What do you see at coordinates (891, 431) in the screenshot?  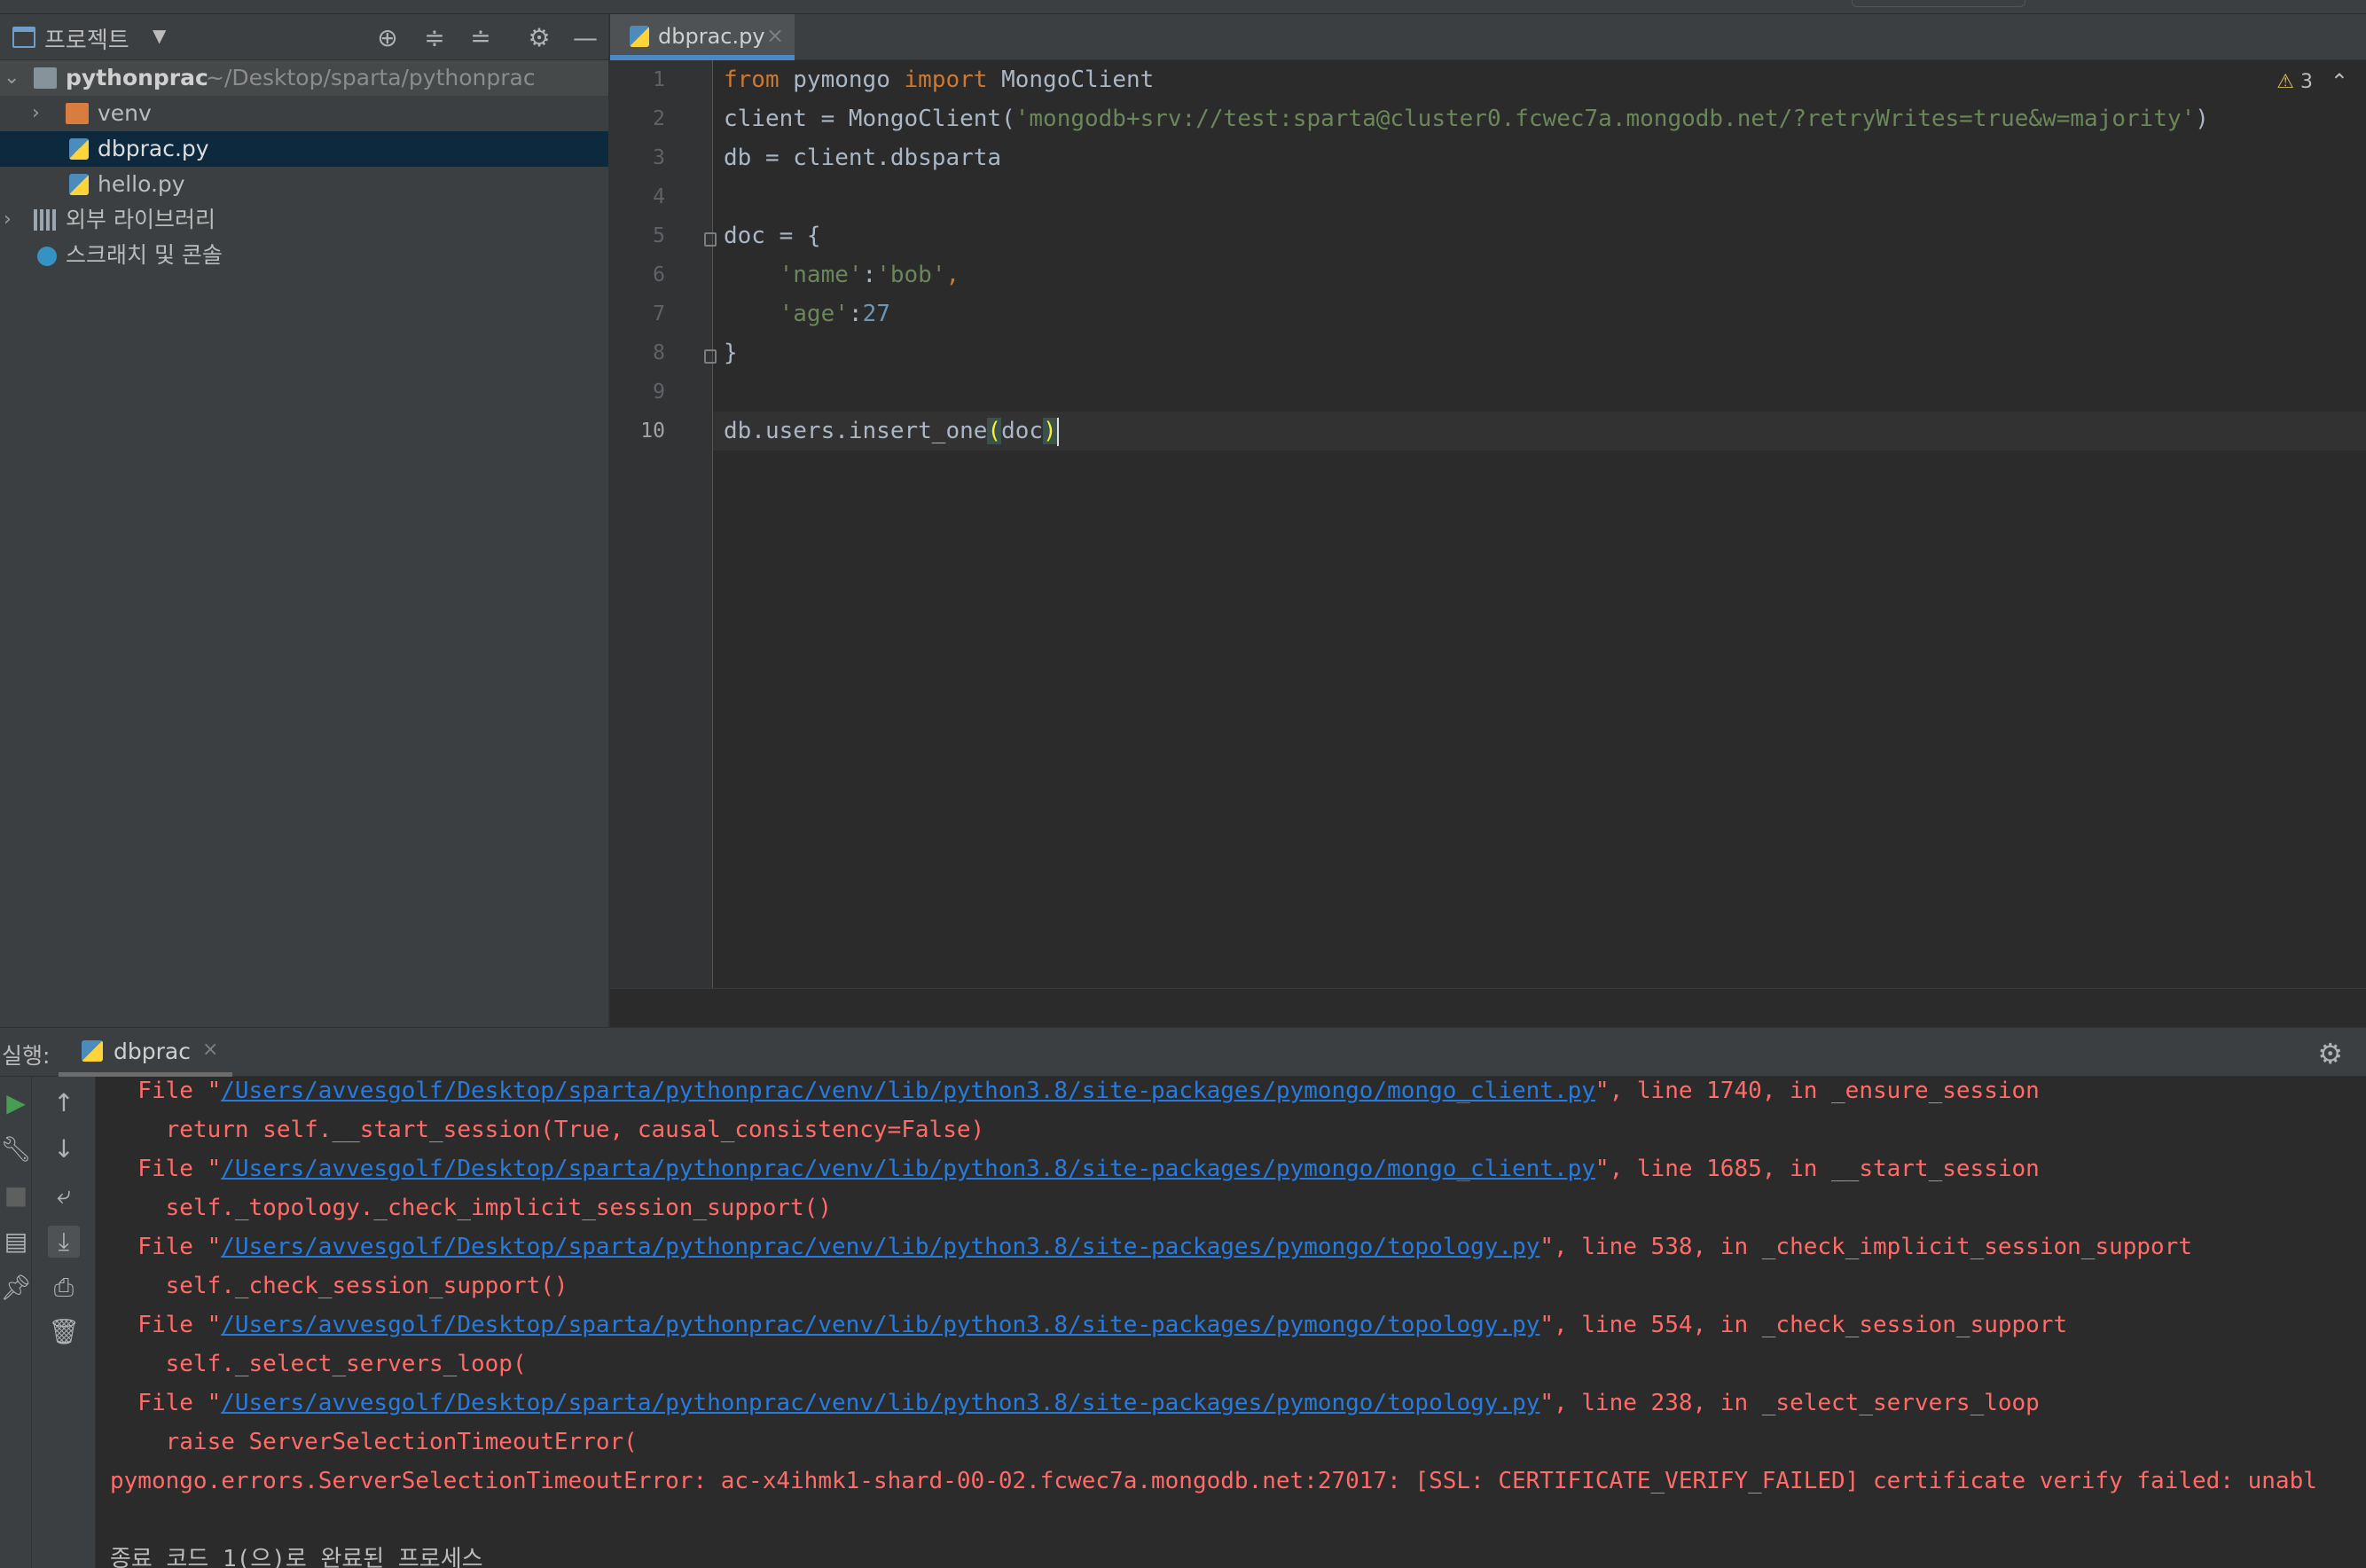 I see `code-line-10: db.users.insert_one(doc)` at bounding box center [891, 431].